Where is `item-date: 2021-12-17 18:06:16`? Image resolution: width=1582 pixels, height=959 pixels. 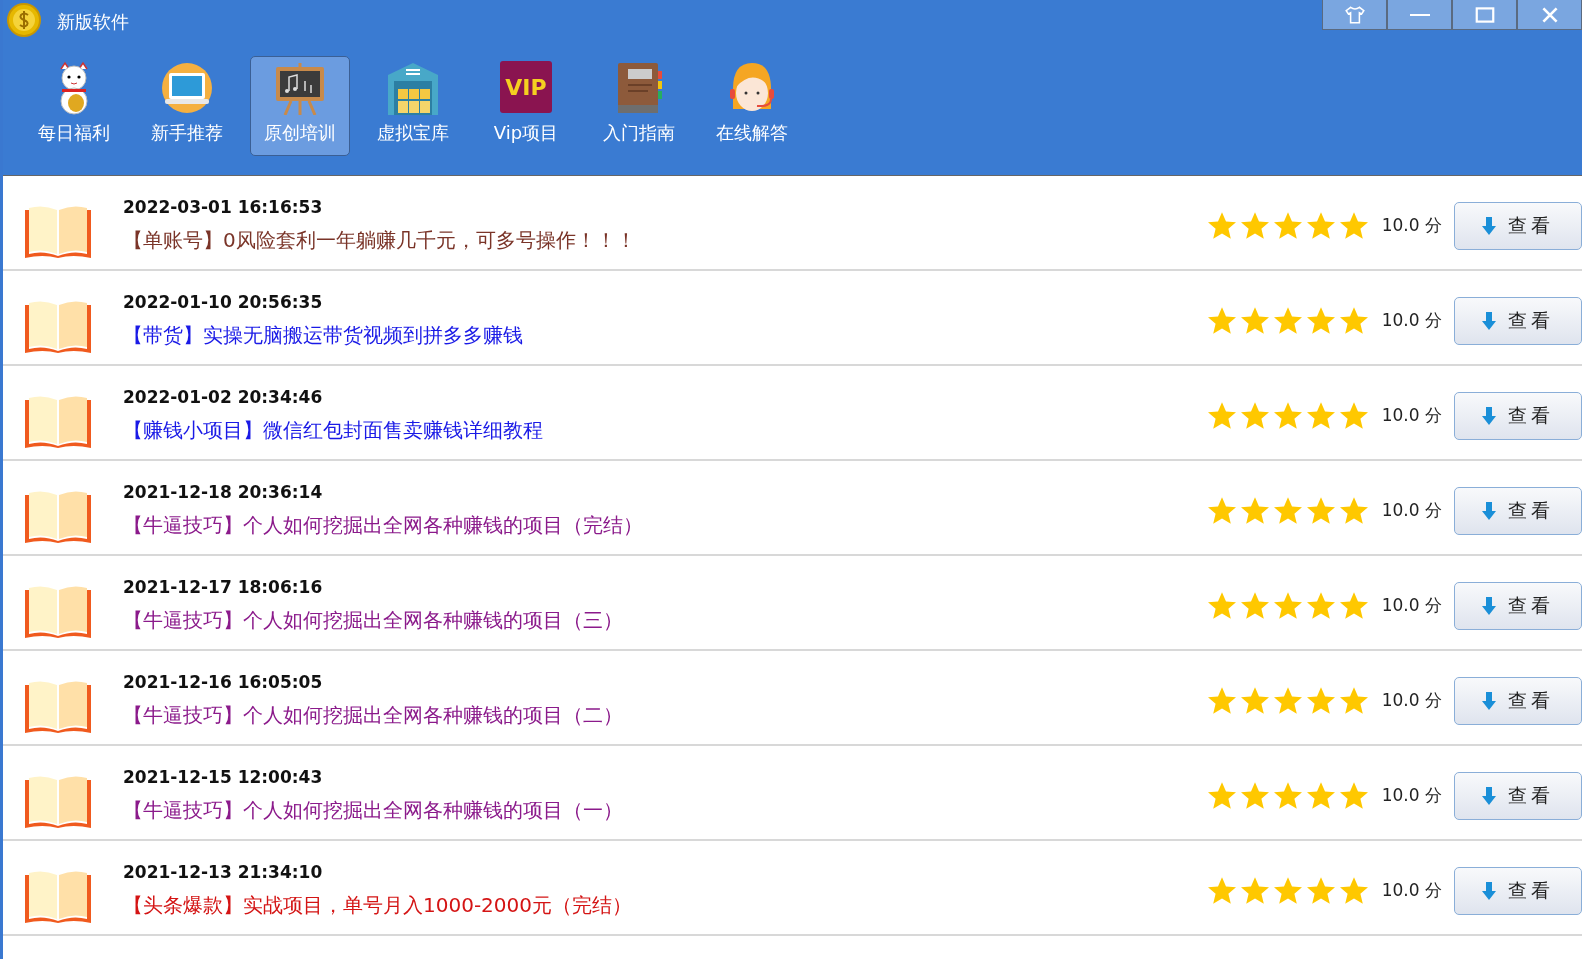
item-date: 2021-12-17 18:06:16 is located at coordinates (223, 587).